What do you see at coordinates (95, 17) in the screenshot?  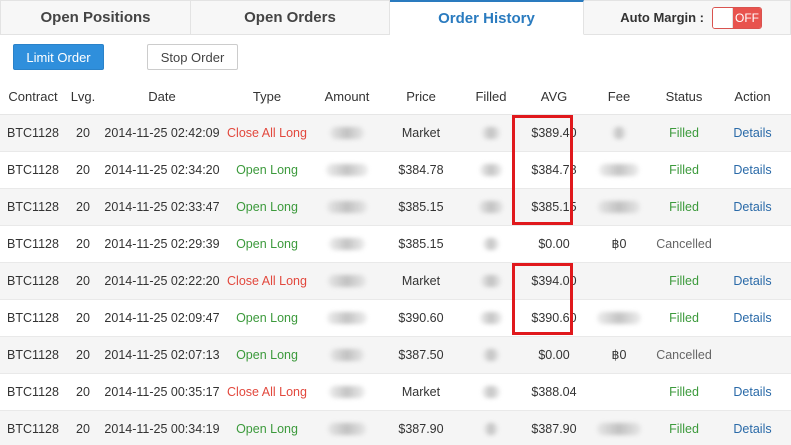 I see `tab-open-positions: Open Positions` at bounding box center [95, 17].